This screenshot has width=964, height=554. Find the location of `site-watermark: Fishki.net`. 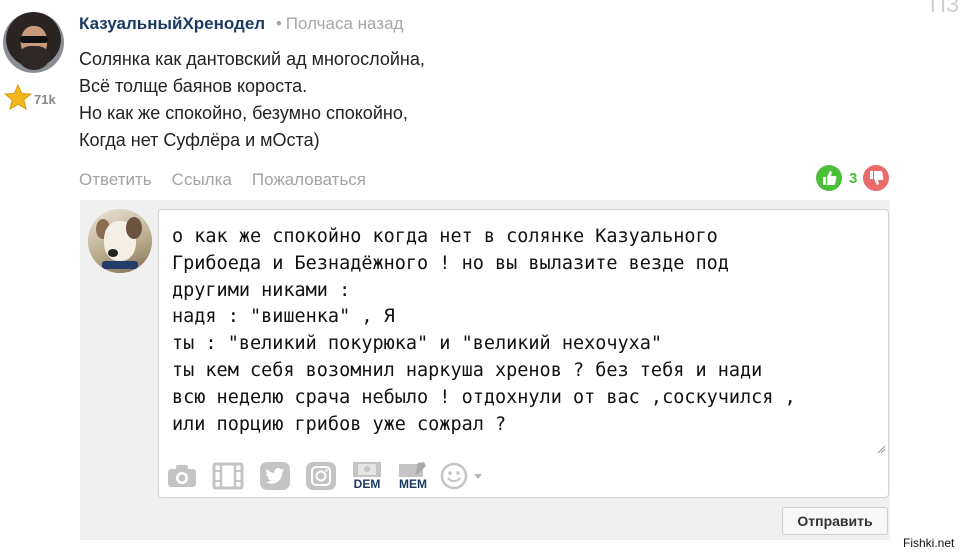

site-watermark: Fishki.net is located at coordinates (929, 543).